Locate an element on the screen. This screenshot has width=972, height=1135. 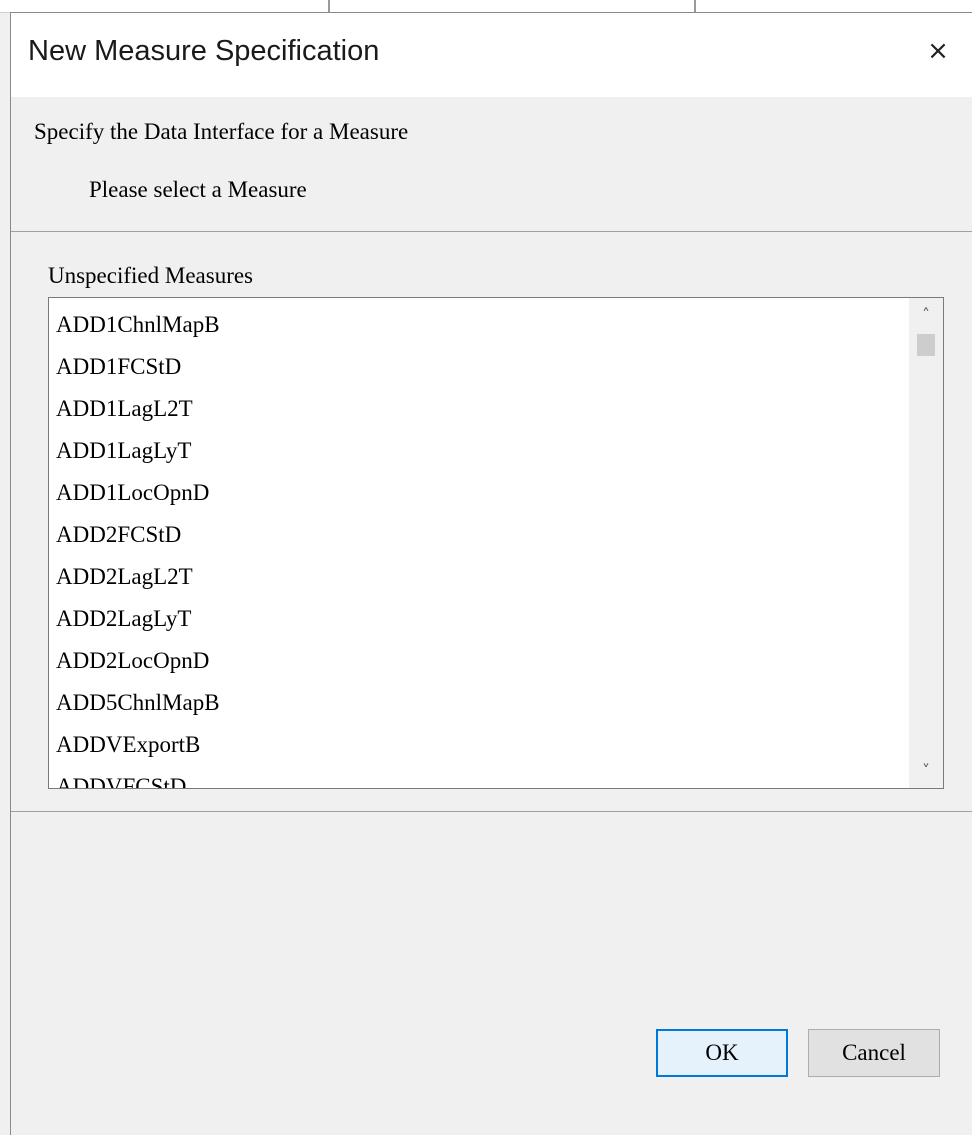
scroll-thumb is located at coordinates (926, 345).